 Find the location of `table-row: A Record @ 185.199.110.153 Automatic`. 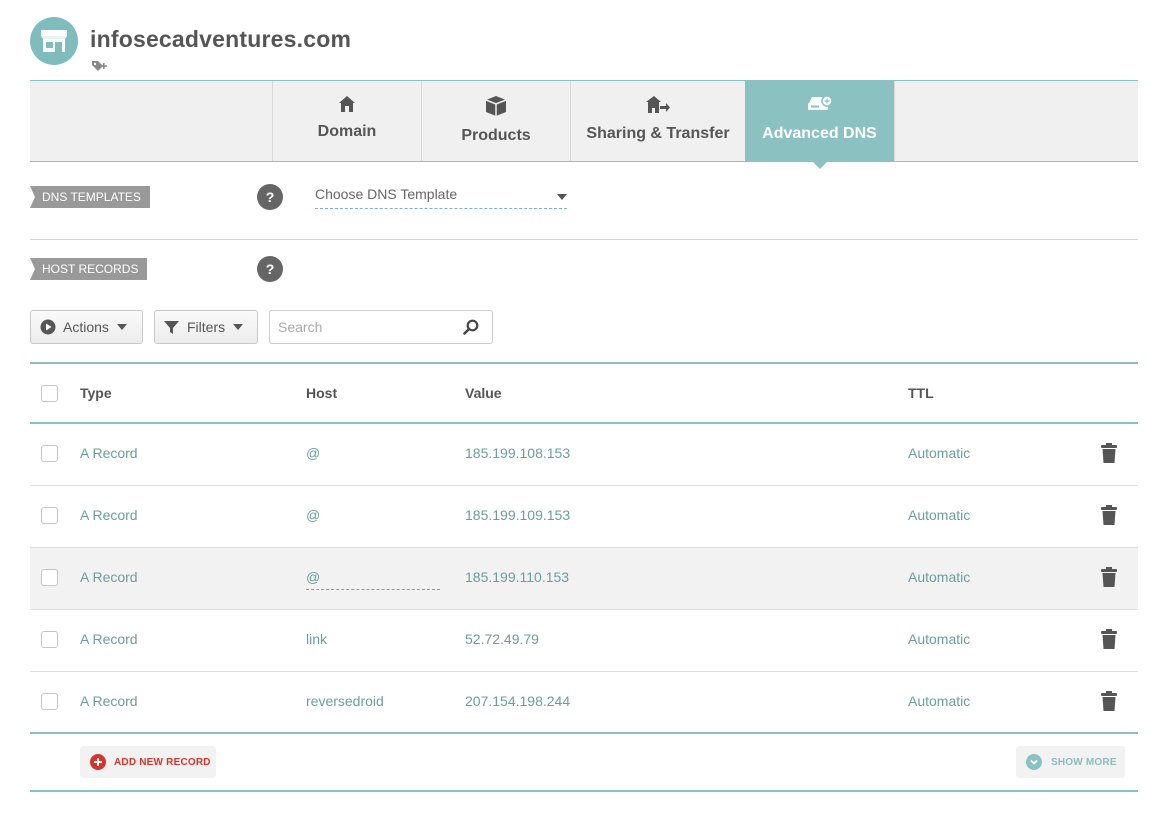

table-row: A Record @ 185.199.110.153 Automatic is located at coordinates (584, 579).